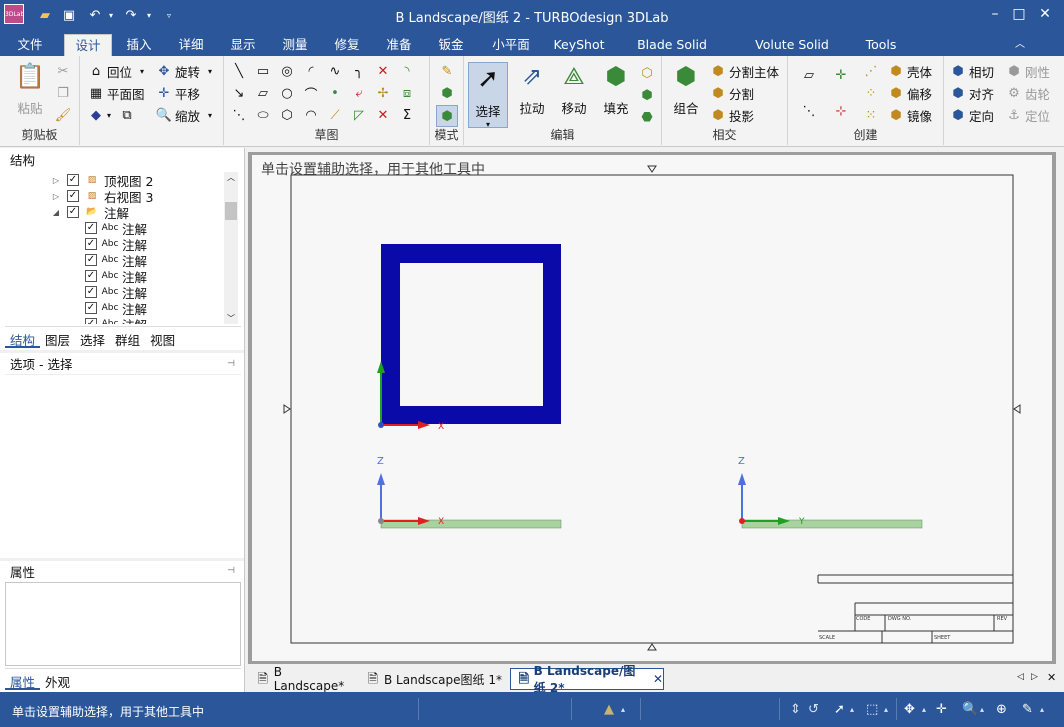  What do you see at coordinates (1020, 677) in the screenshot?
I see `tab-scroll-left-icon: ◁` at bounding box center [1020, 677].